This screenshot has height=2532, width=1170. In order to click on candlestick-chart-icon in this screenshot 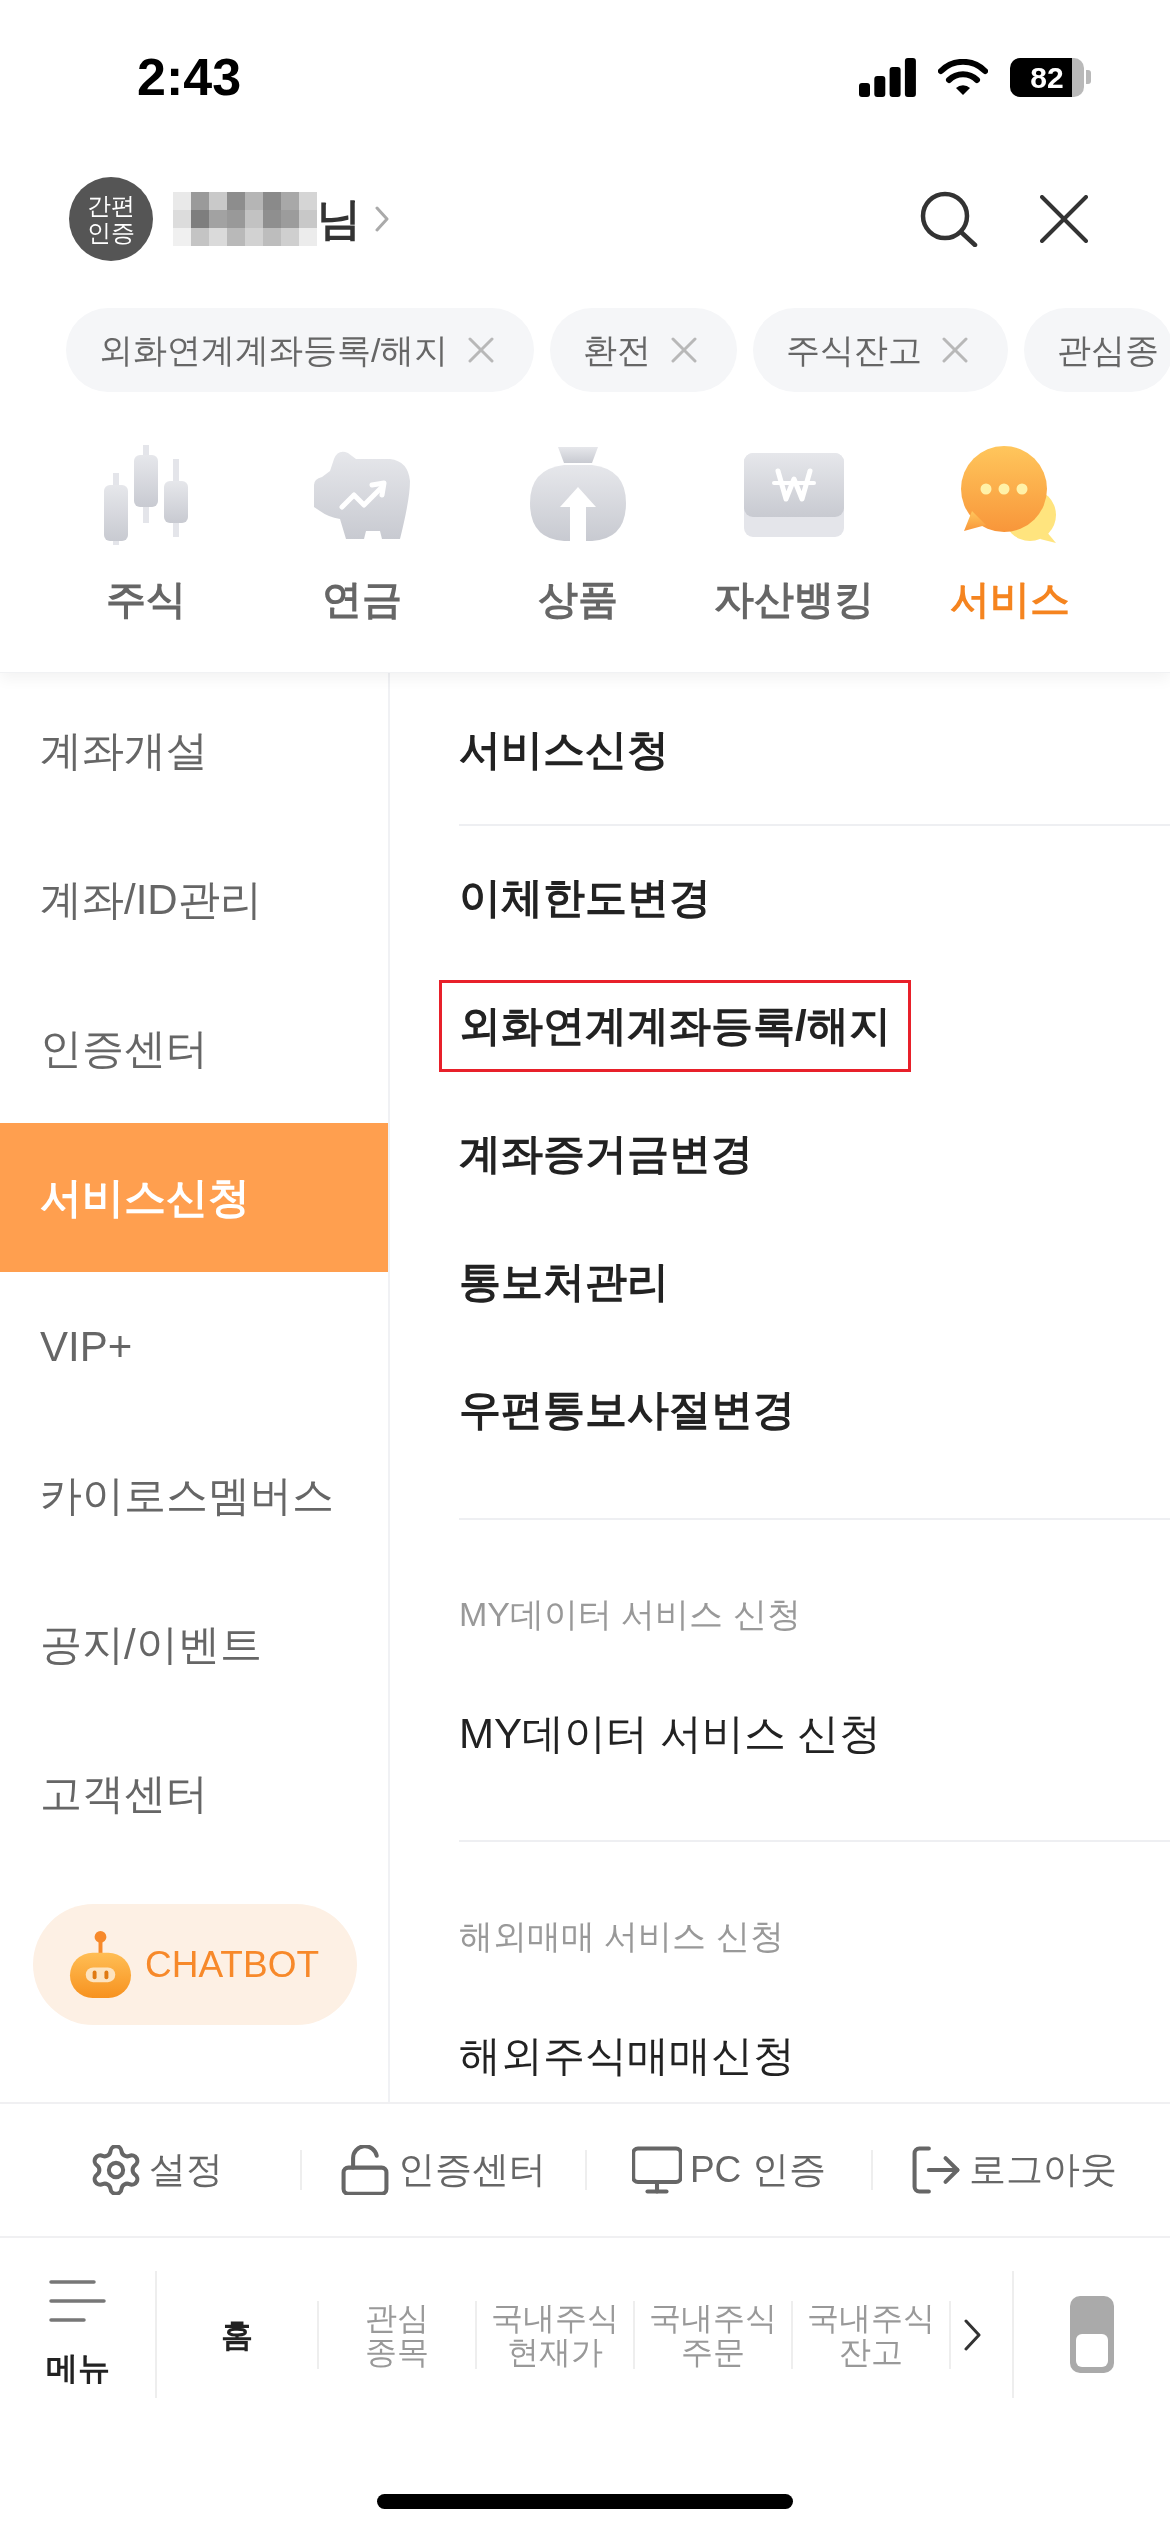, I will do `click(146, 495)`.